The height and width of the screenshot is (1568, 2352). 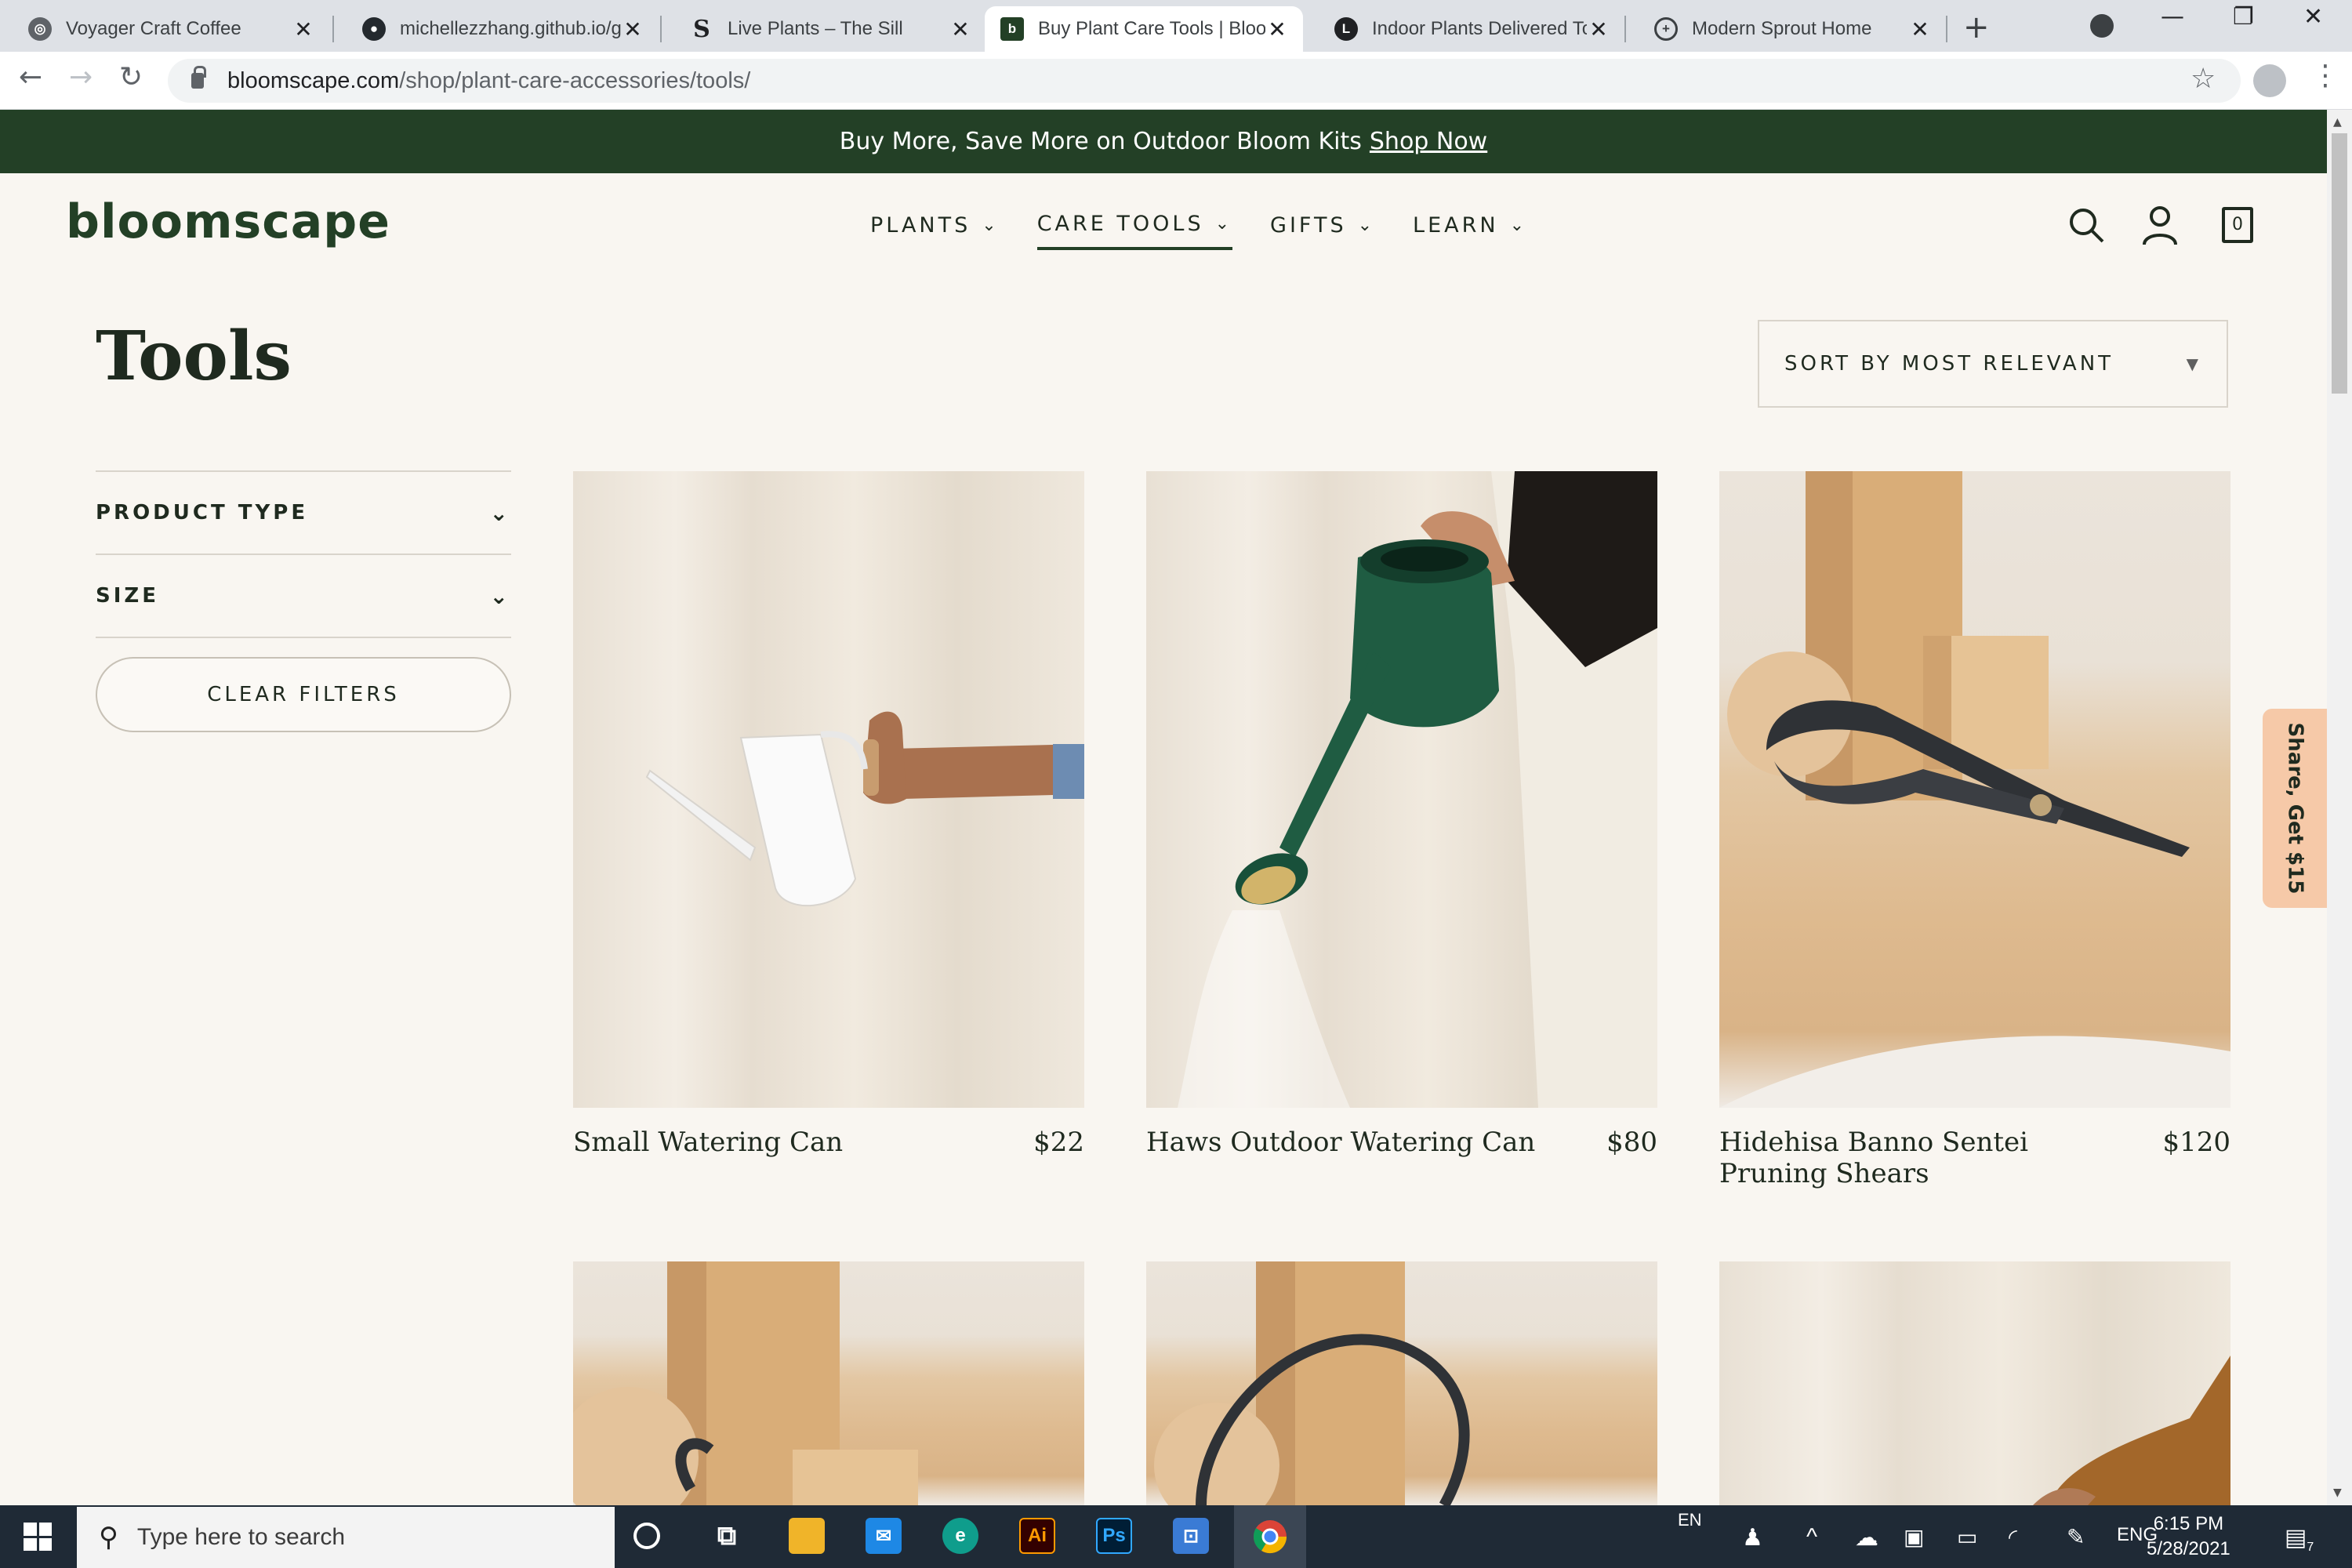 I want to click on file-explorer-icon, so click(x=807, y=1536).